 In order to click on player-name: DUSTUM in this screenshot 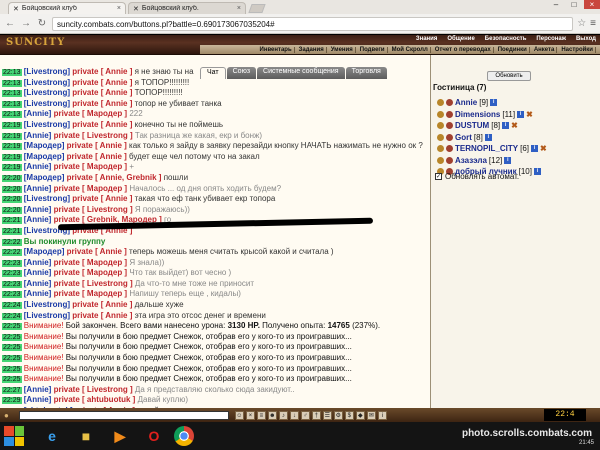, I will do `click(472, 125)`.